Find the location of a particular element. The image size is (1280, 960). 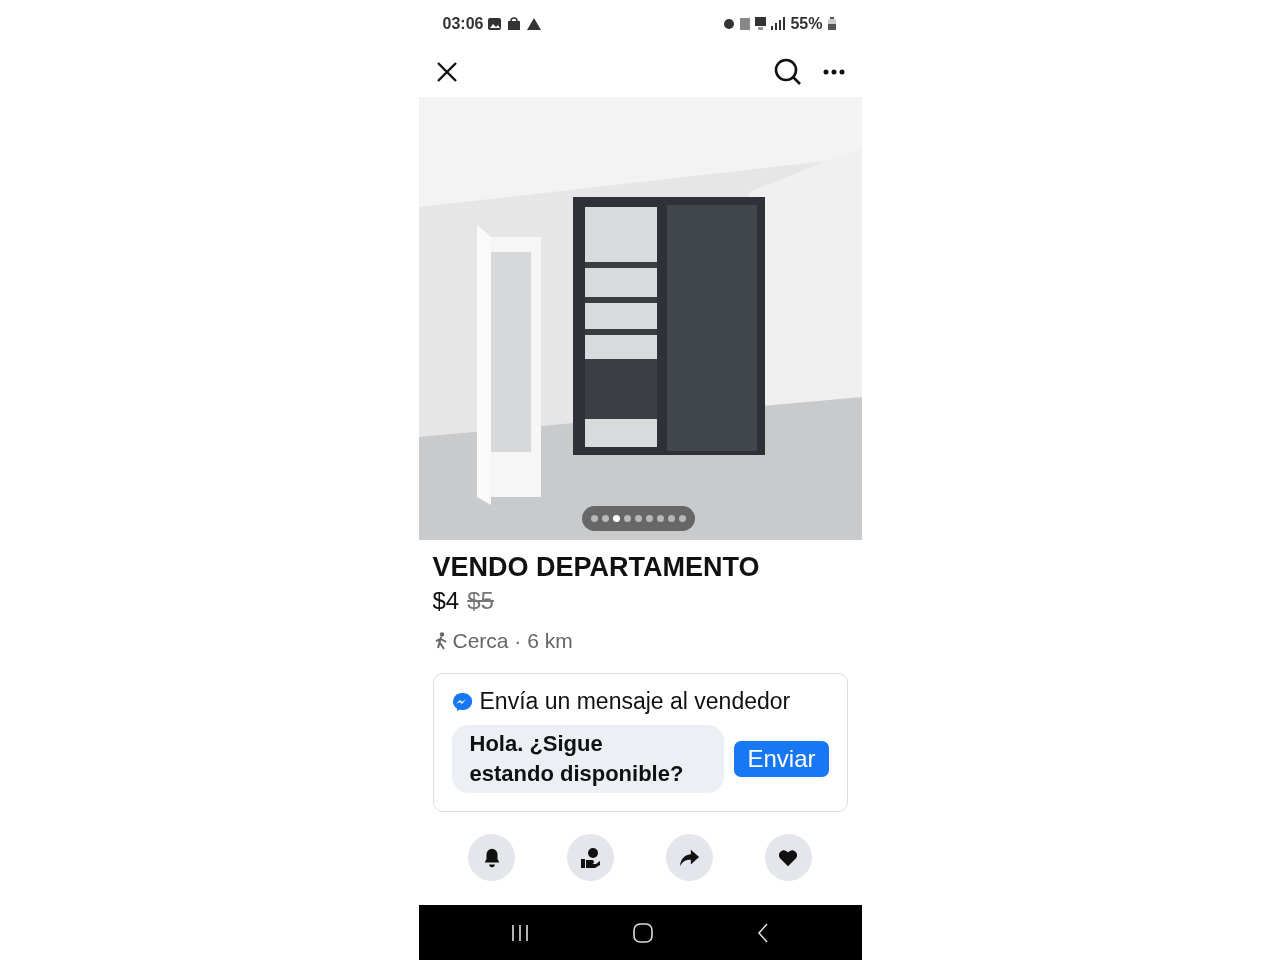

listing-title: VENDO DEPARTAMENTO is located at coordinates (596, 567).